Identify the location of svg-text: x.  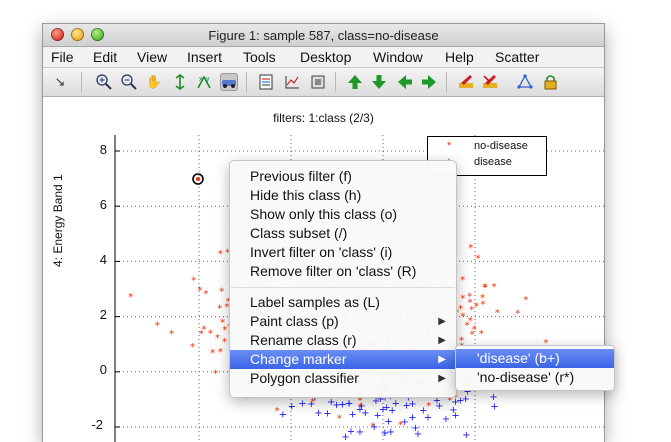
(201, 79).